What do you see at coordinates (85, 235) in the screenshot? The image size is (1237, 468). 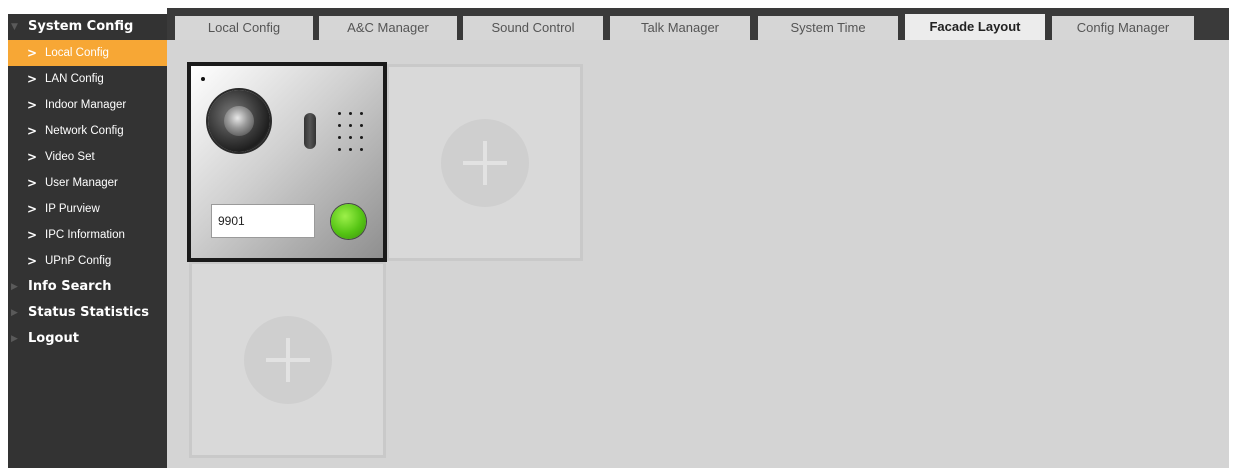 I see `sidebar-item-label: IPC Information` at bounding box center [85, 235].